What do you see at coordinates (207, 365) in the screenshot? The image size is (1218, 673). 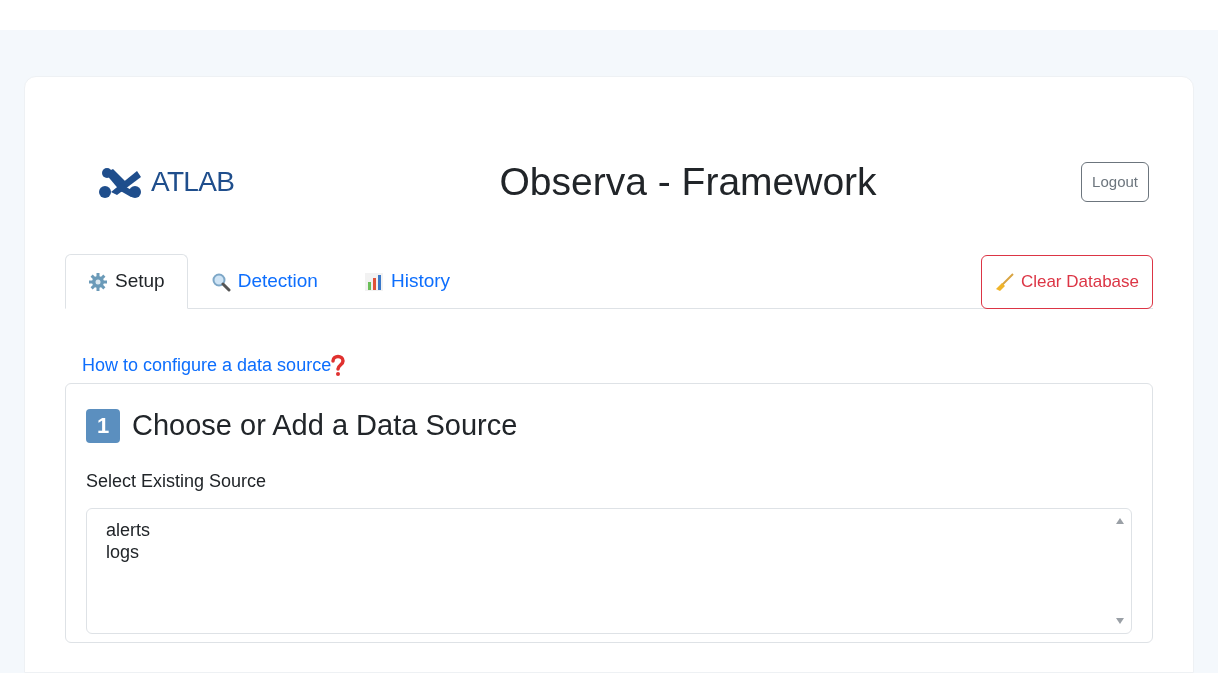 I see `help-link: How to configure a data source` at bounding box center [207, 365].